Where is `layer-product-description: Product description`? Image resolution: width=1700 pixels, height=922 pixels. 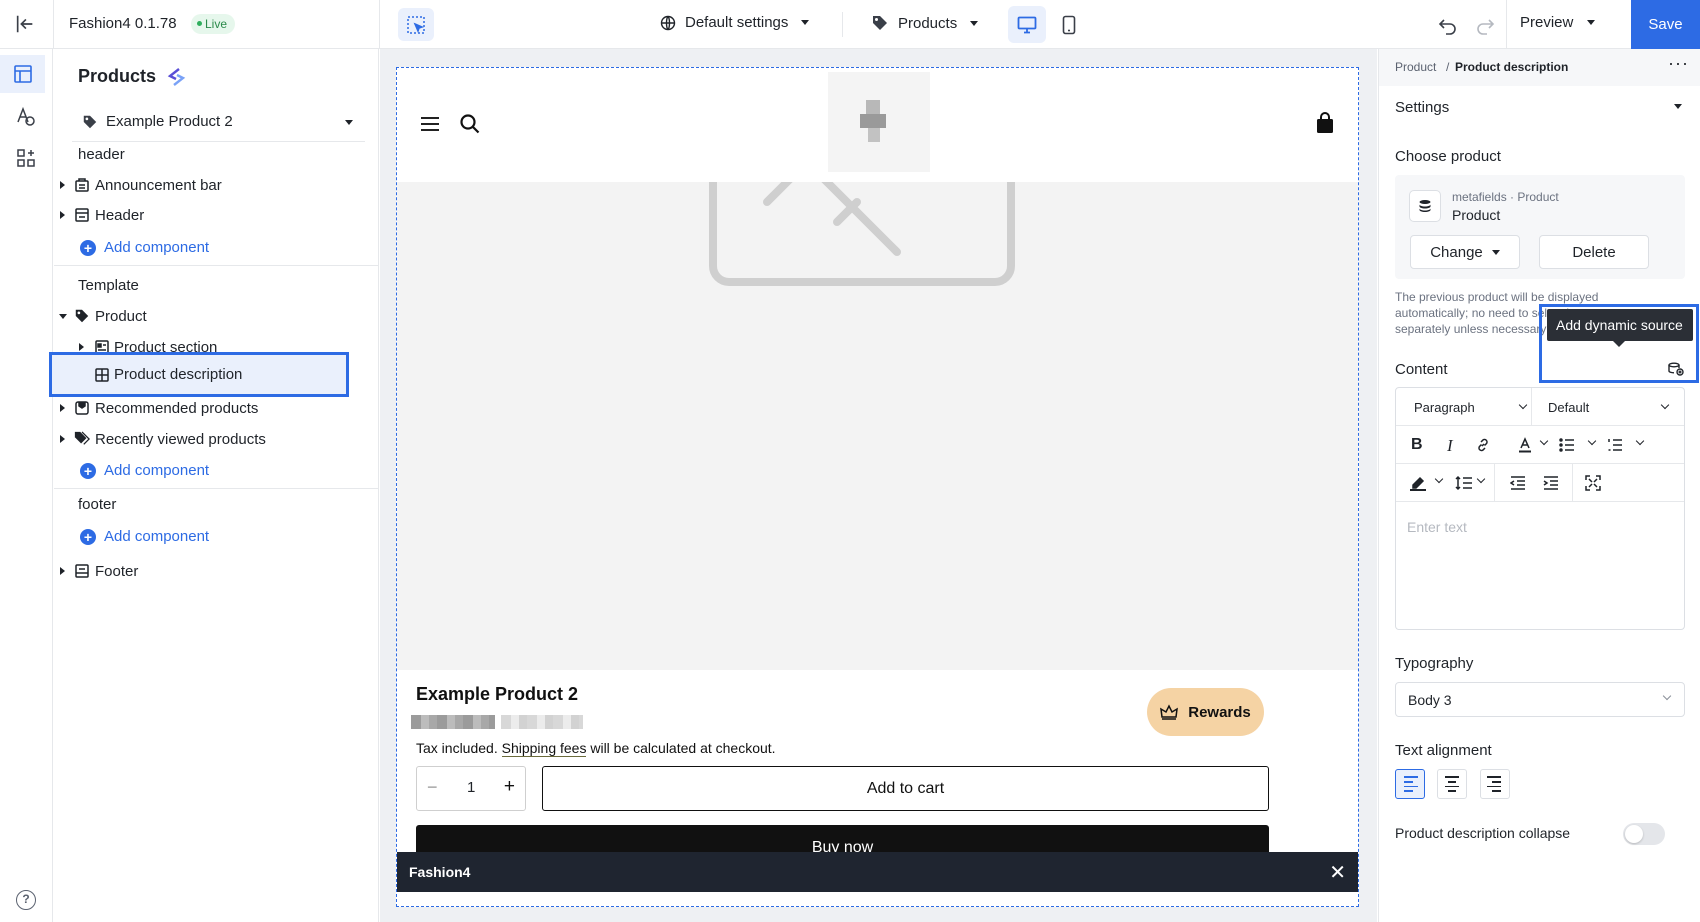 layer-product-description: Product description is located at coordinates (199, 374).